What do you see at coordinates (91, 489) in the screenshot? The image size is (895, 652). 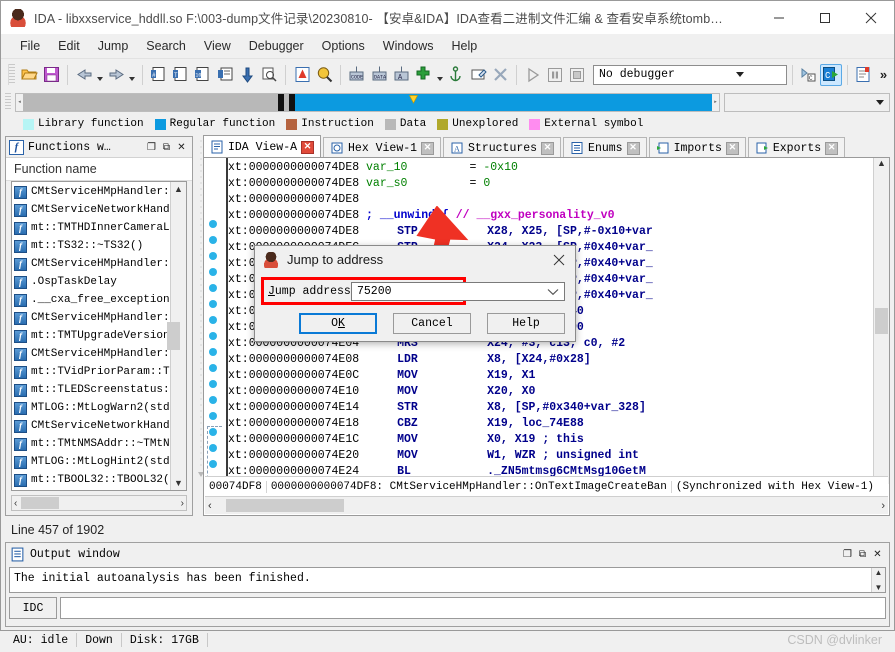 I see `list-item: fRemoveWifiConfigFile(` at bounding box center [91, 489].